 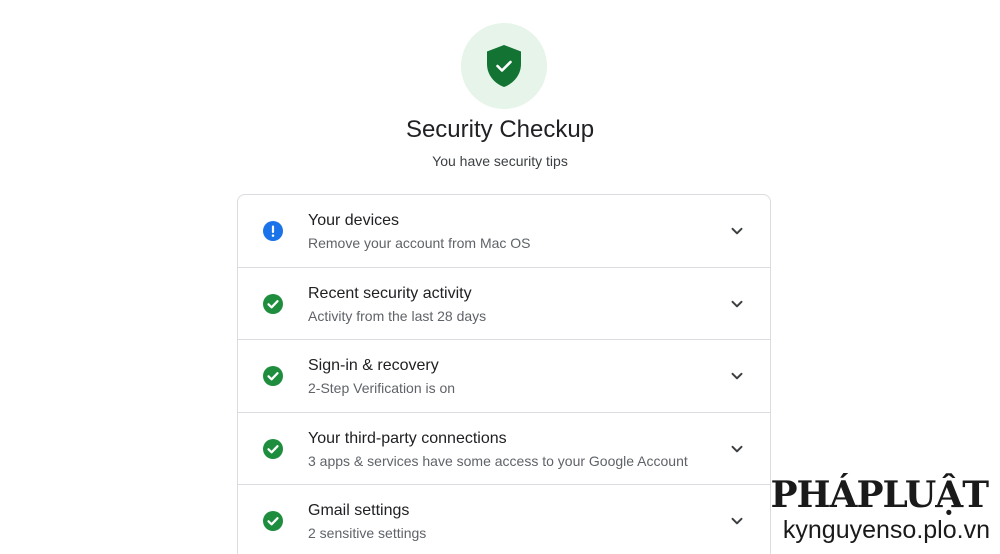 What do you see at coordinates (419, 243) in the screenshot?
I see `item-subtitle: Remove your account from Mac OS` at bounding box center [419, 243].